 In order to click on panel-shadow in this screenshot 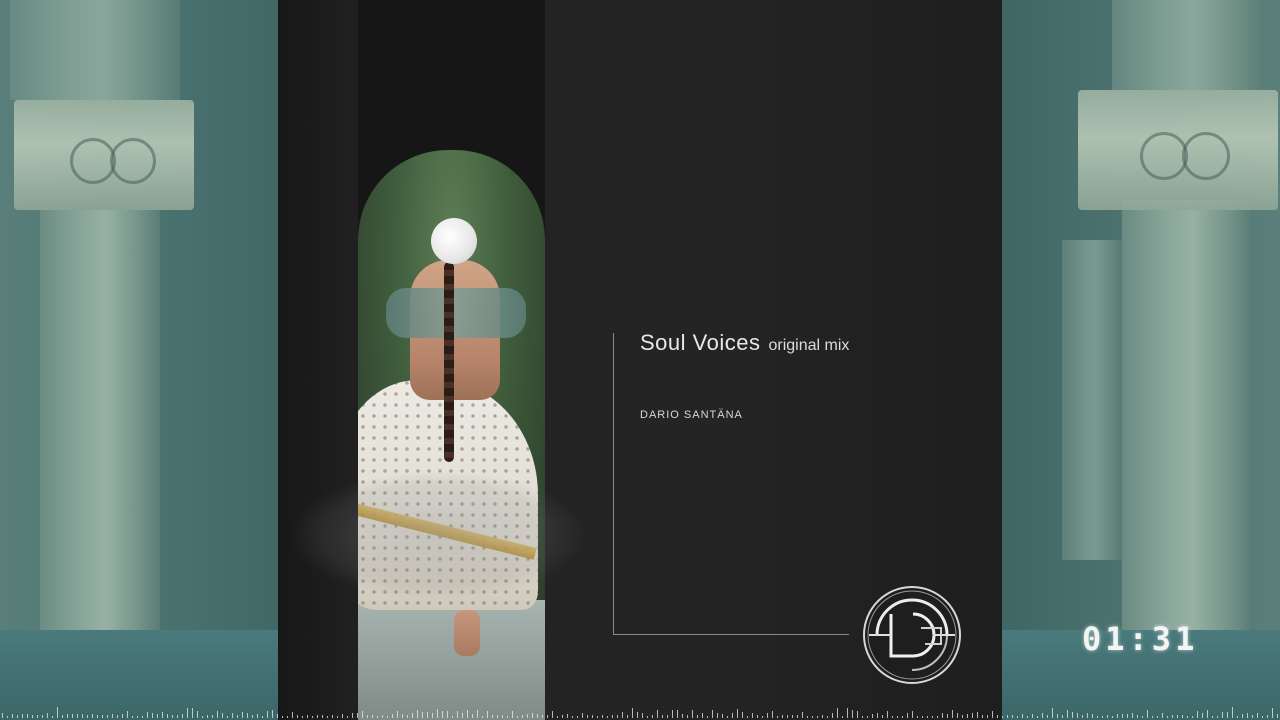, I will do `click(318, 360)`.